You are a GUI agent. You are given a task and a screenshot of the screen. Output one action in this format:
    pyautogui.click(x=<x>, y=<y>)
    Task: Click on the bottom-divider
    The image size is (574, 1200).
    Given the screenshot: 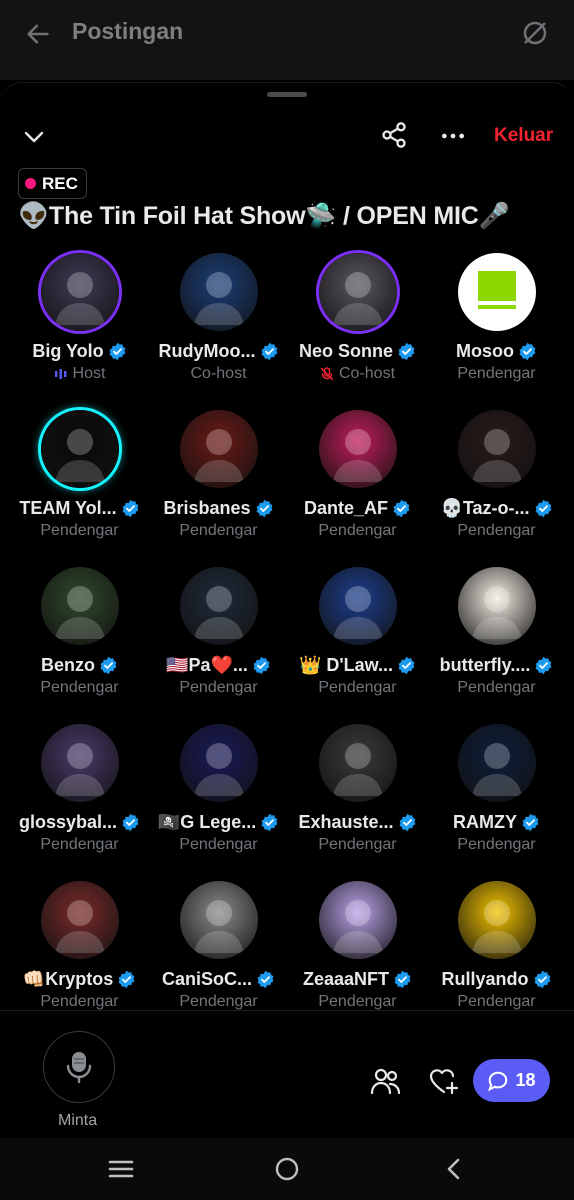 What is the action you would take?
    pyautogui.click(x=287, y=1010)
    